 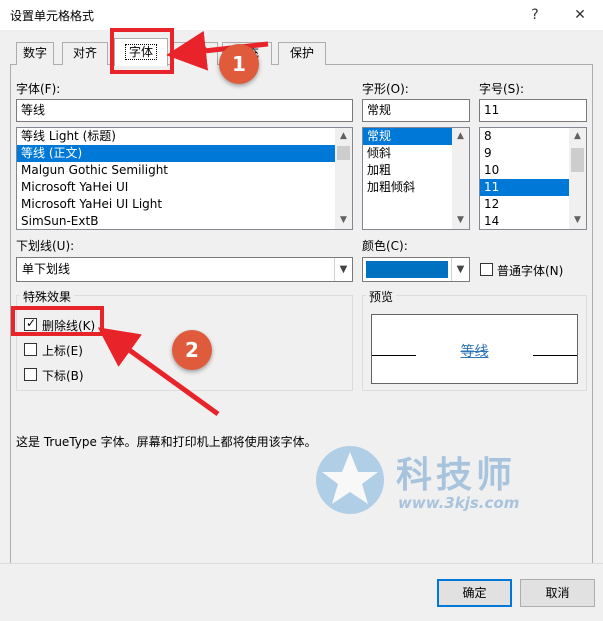 I want to click on annotation-highlight-tab, so click(x=142, y=51).